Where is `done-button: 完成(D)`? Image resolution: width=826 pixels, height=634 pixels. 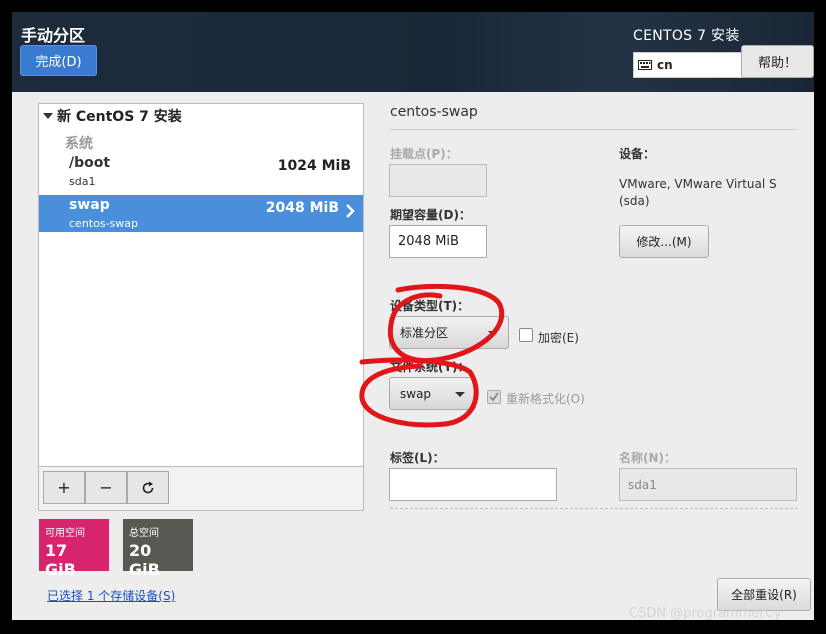 done-button: 完成(D) is located at coordinates (58, 60).